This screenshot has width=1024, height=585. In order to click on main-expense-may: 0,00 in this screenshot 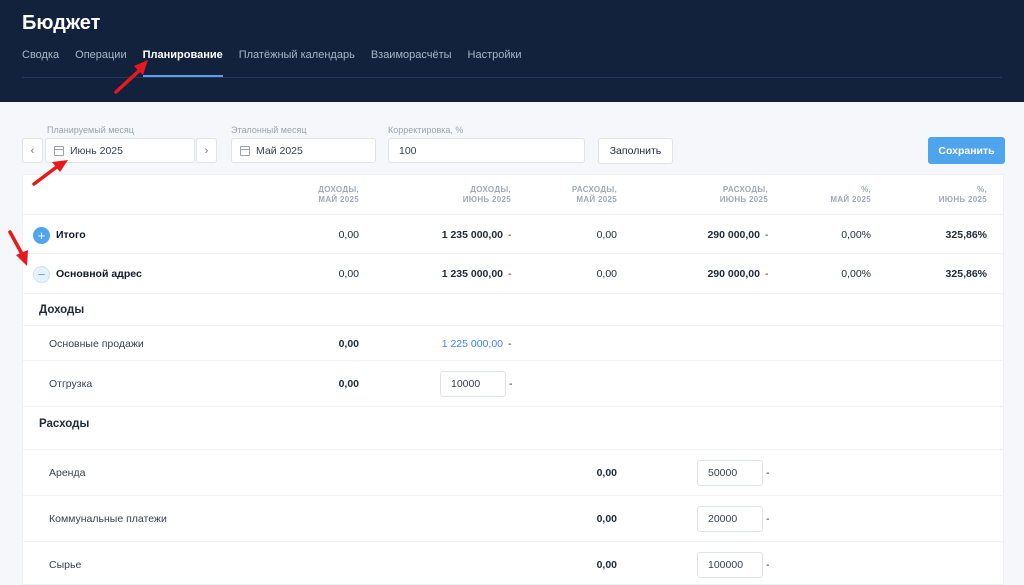, I will do `click(606, 274)`.